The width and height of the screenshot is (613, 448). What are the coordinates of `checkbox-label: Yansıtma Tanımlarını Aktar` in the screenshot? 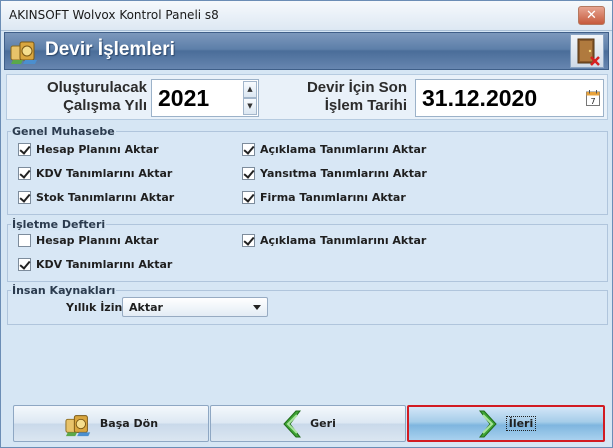 It's located at (343, 173).